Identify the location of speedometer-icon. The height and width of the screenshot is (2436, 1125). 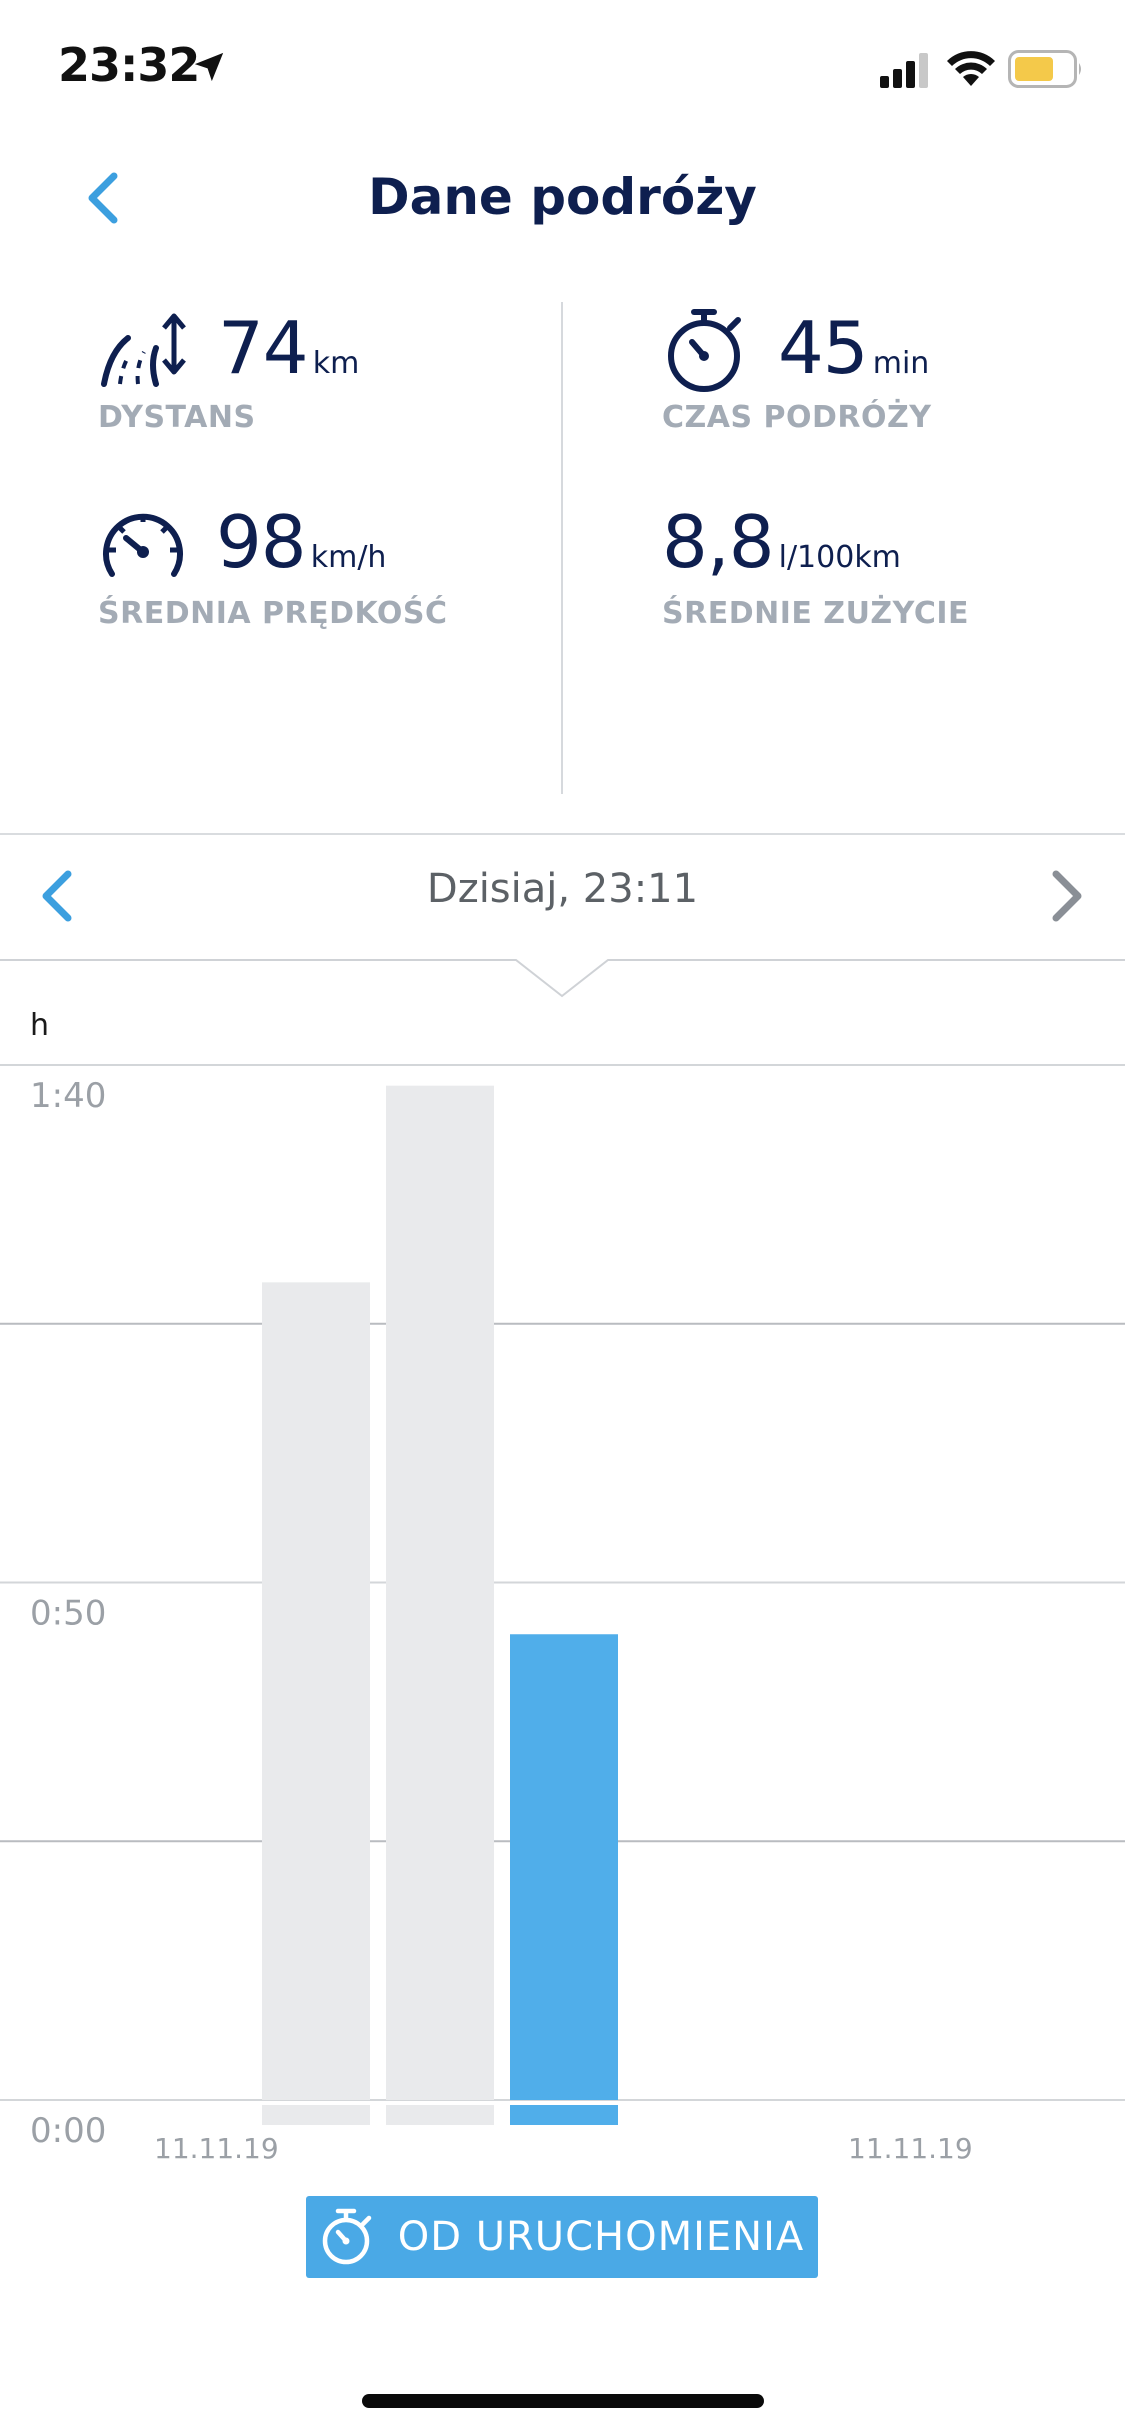
(143, 545).